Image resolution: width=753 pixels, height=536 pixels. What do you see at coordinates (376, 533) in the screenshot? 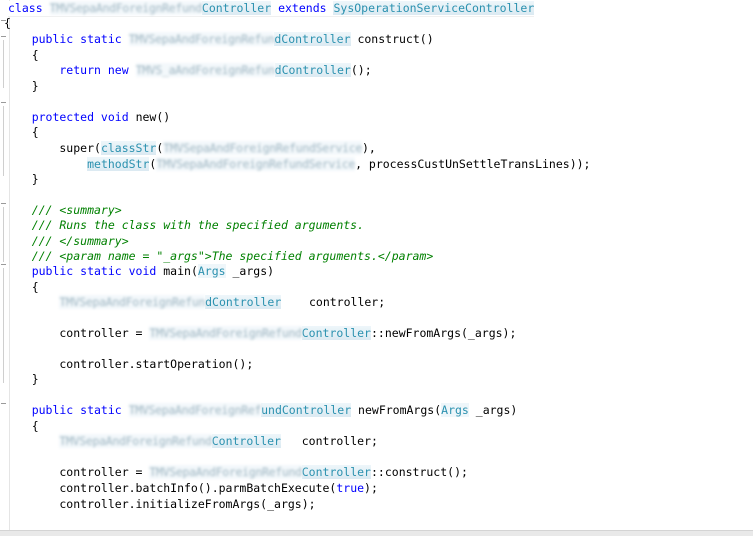
I see `horizontal-scrollbar` at bounding box center [376, 533].